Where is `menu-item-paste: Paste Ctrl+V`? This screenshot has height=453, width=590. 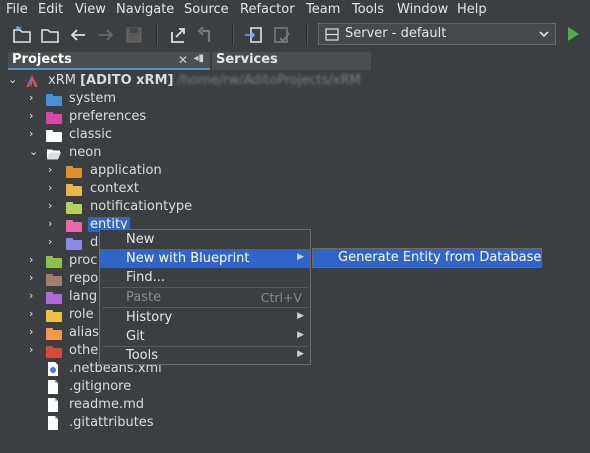 menu-item-paste: Paste Ctrl+V is located at coordinates (205, 297).